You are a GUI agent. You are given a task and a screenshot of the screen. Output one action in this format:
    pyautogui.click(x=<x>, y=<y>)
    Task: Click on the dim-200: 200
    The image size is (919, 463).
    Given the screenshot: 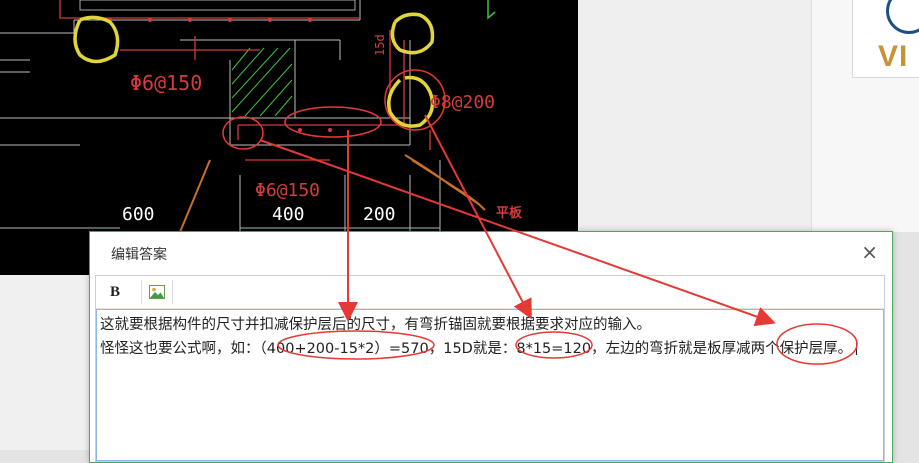 What is the action you would take?
    pyautogui.click(x=379, y=214)
    